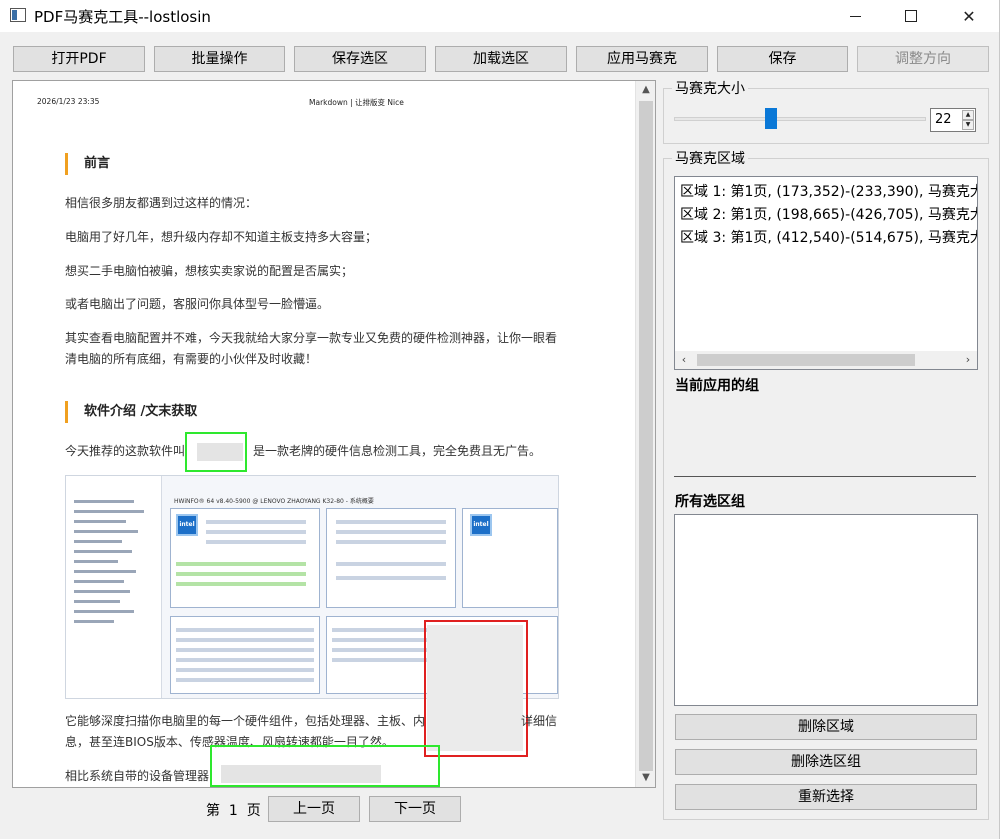 This screenshot has height=839, width=1006. Describe the element at coordinates (161, 203) in the screenshot. I see `paragraph: 相信很多朋友都遇到过这样的情况：` at that location.